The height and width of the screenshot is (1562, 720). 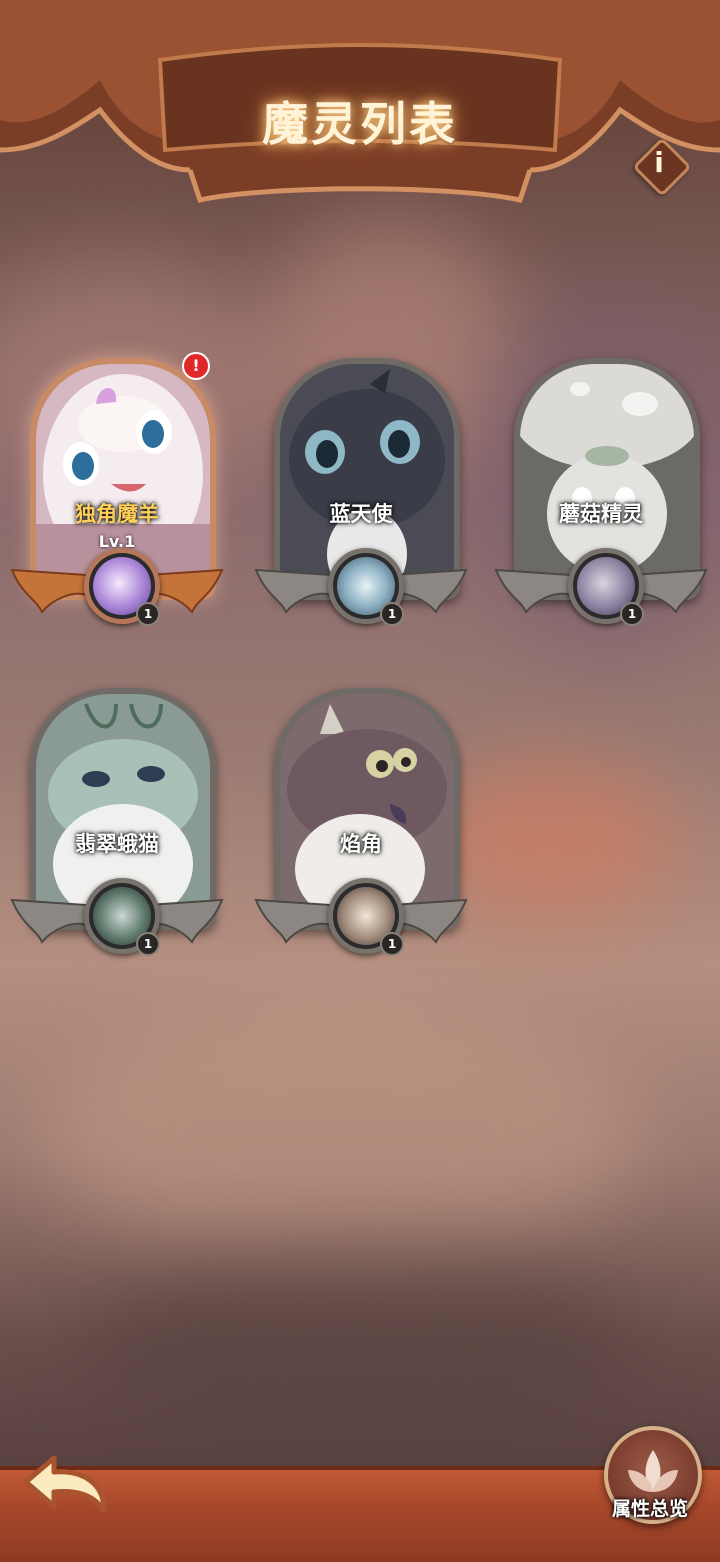 I want to click on spirit-card-2: 蓝天使 1, so click(x=361, y=497).